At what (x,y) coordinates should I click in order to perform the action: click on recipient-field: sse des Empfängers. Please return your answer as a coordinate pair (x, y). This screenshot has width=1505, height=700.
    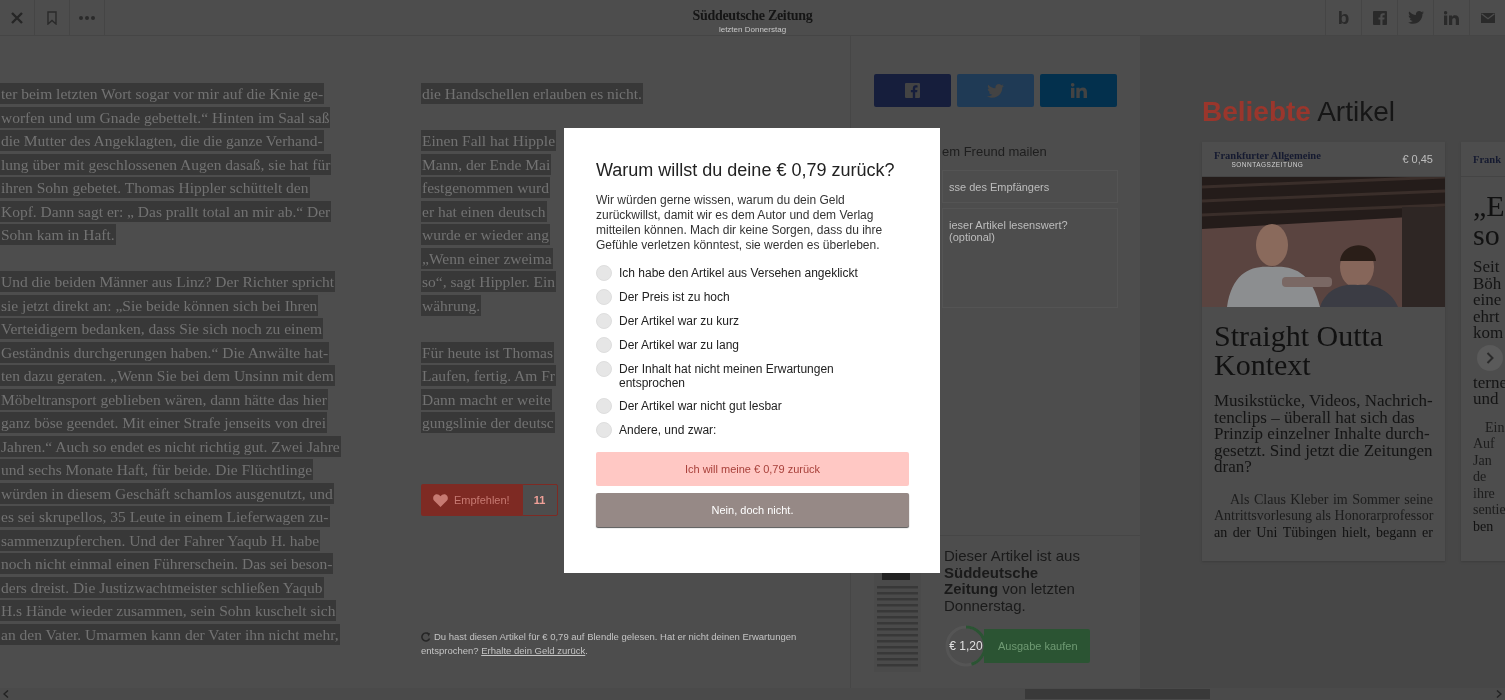
    Looking at the image, I should click on (1030, 186).